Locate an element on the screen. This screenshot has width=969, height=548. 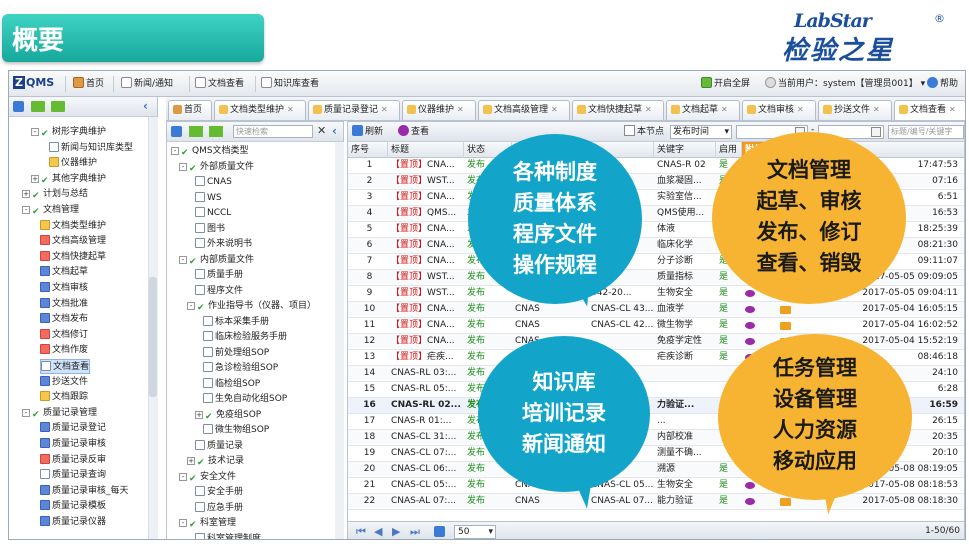
tree-node: NCCL is located at coordinates (213, 213).